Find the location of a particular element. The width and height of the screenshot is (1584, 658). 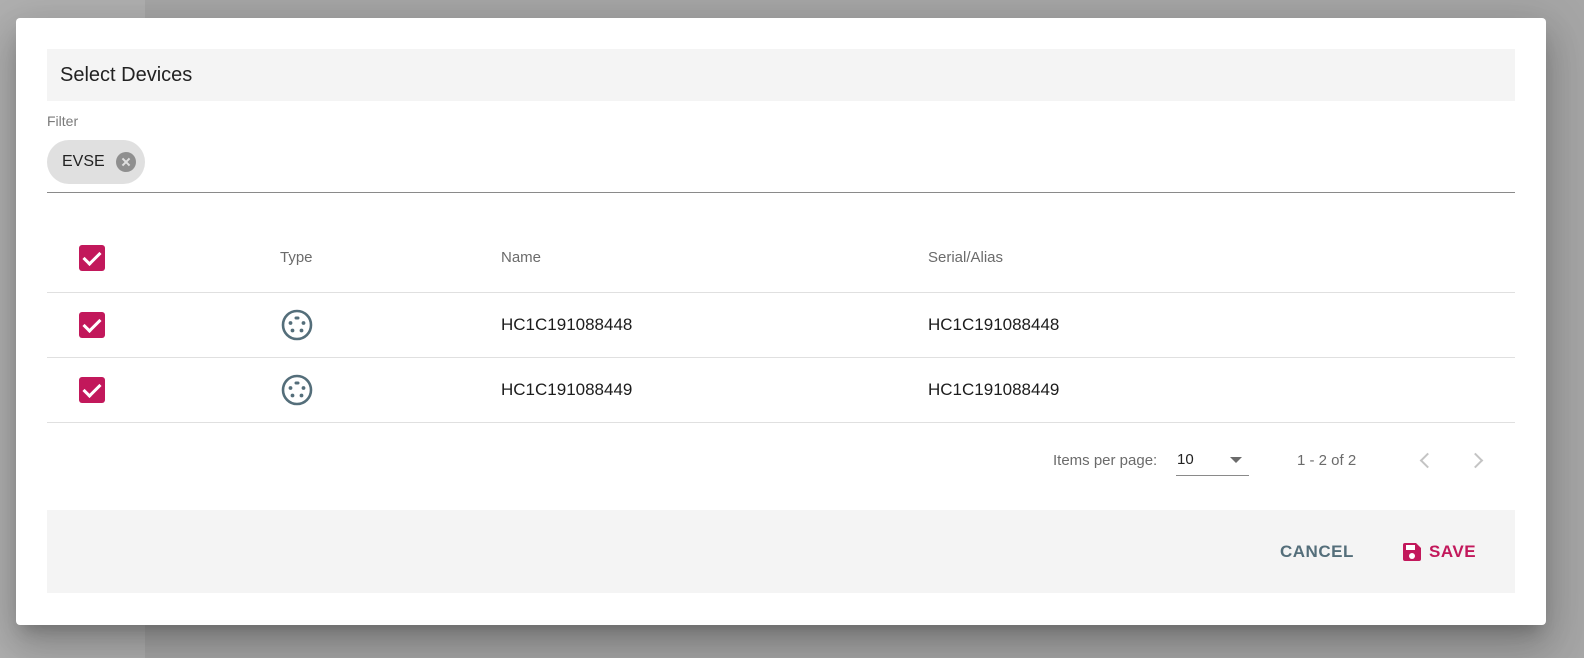

table-header-row: Type Name Serial/Alias is located at coordinates (781, 258).